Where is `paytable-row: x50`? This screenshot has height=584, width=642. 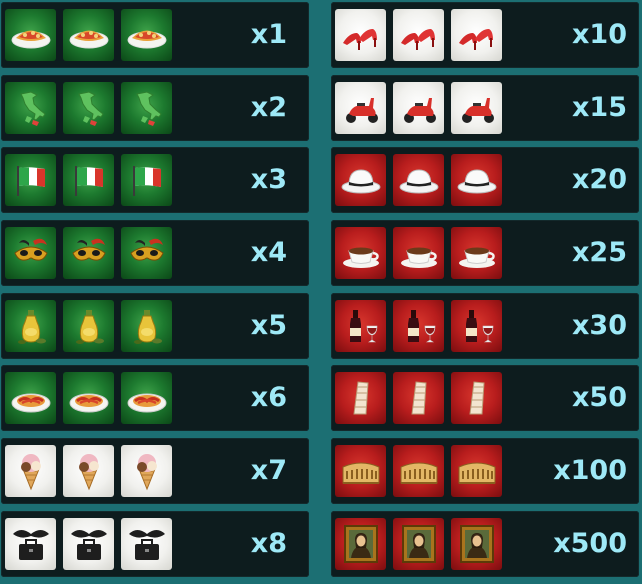 paytable-row: x50 is located at coordinates (485, 398).